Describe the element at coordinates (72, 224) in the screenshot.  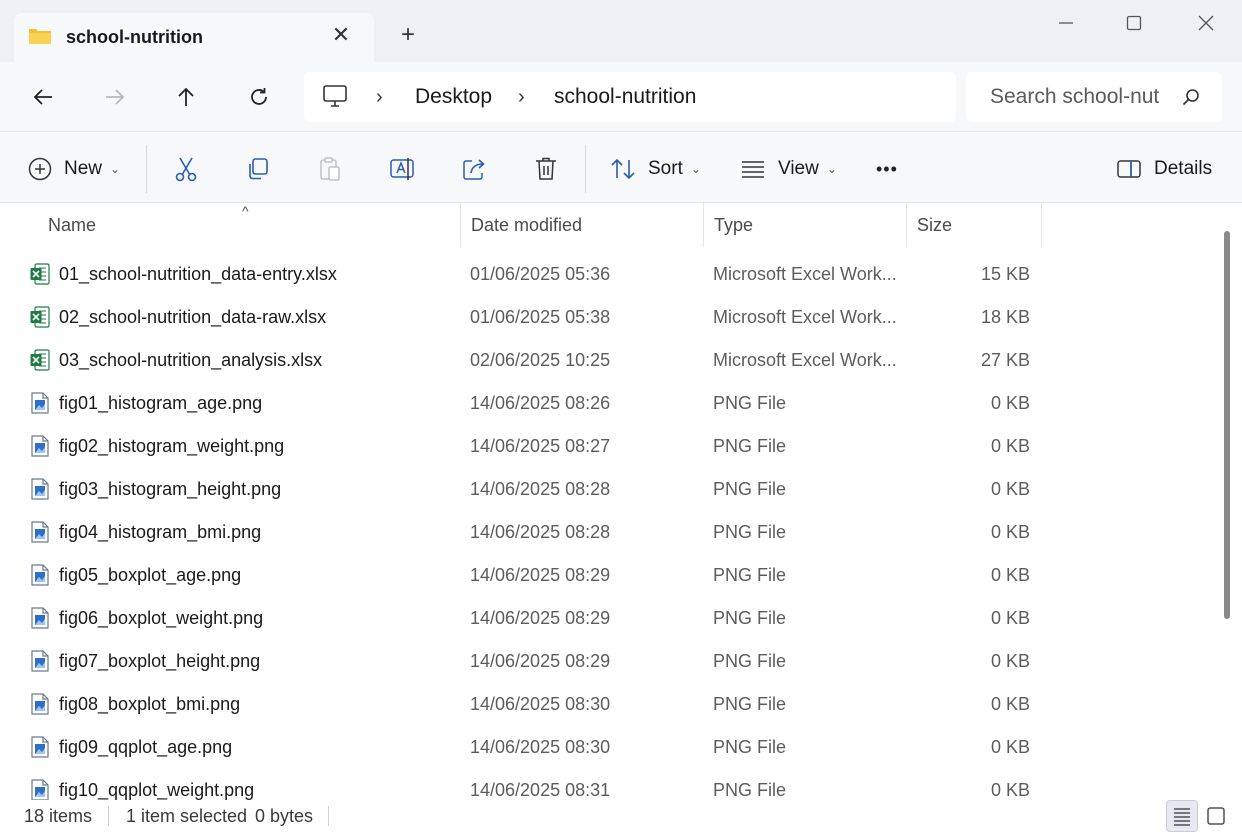
I see `column-header-name-label: Name` at that location.